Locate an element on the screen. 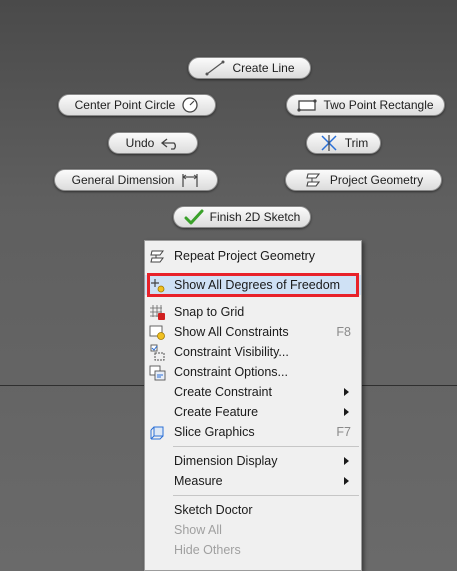 Image resolution: width=457 pixels, height=571 pixels. menu-item-measure: Measure is located at coordinates (253, 481).